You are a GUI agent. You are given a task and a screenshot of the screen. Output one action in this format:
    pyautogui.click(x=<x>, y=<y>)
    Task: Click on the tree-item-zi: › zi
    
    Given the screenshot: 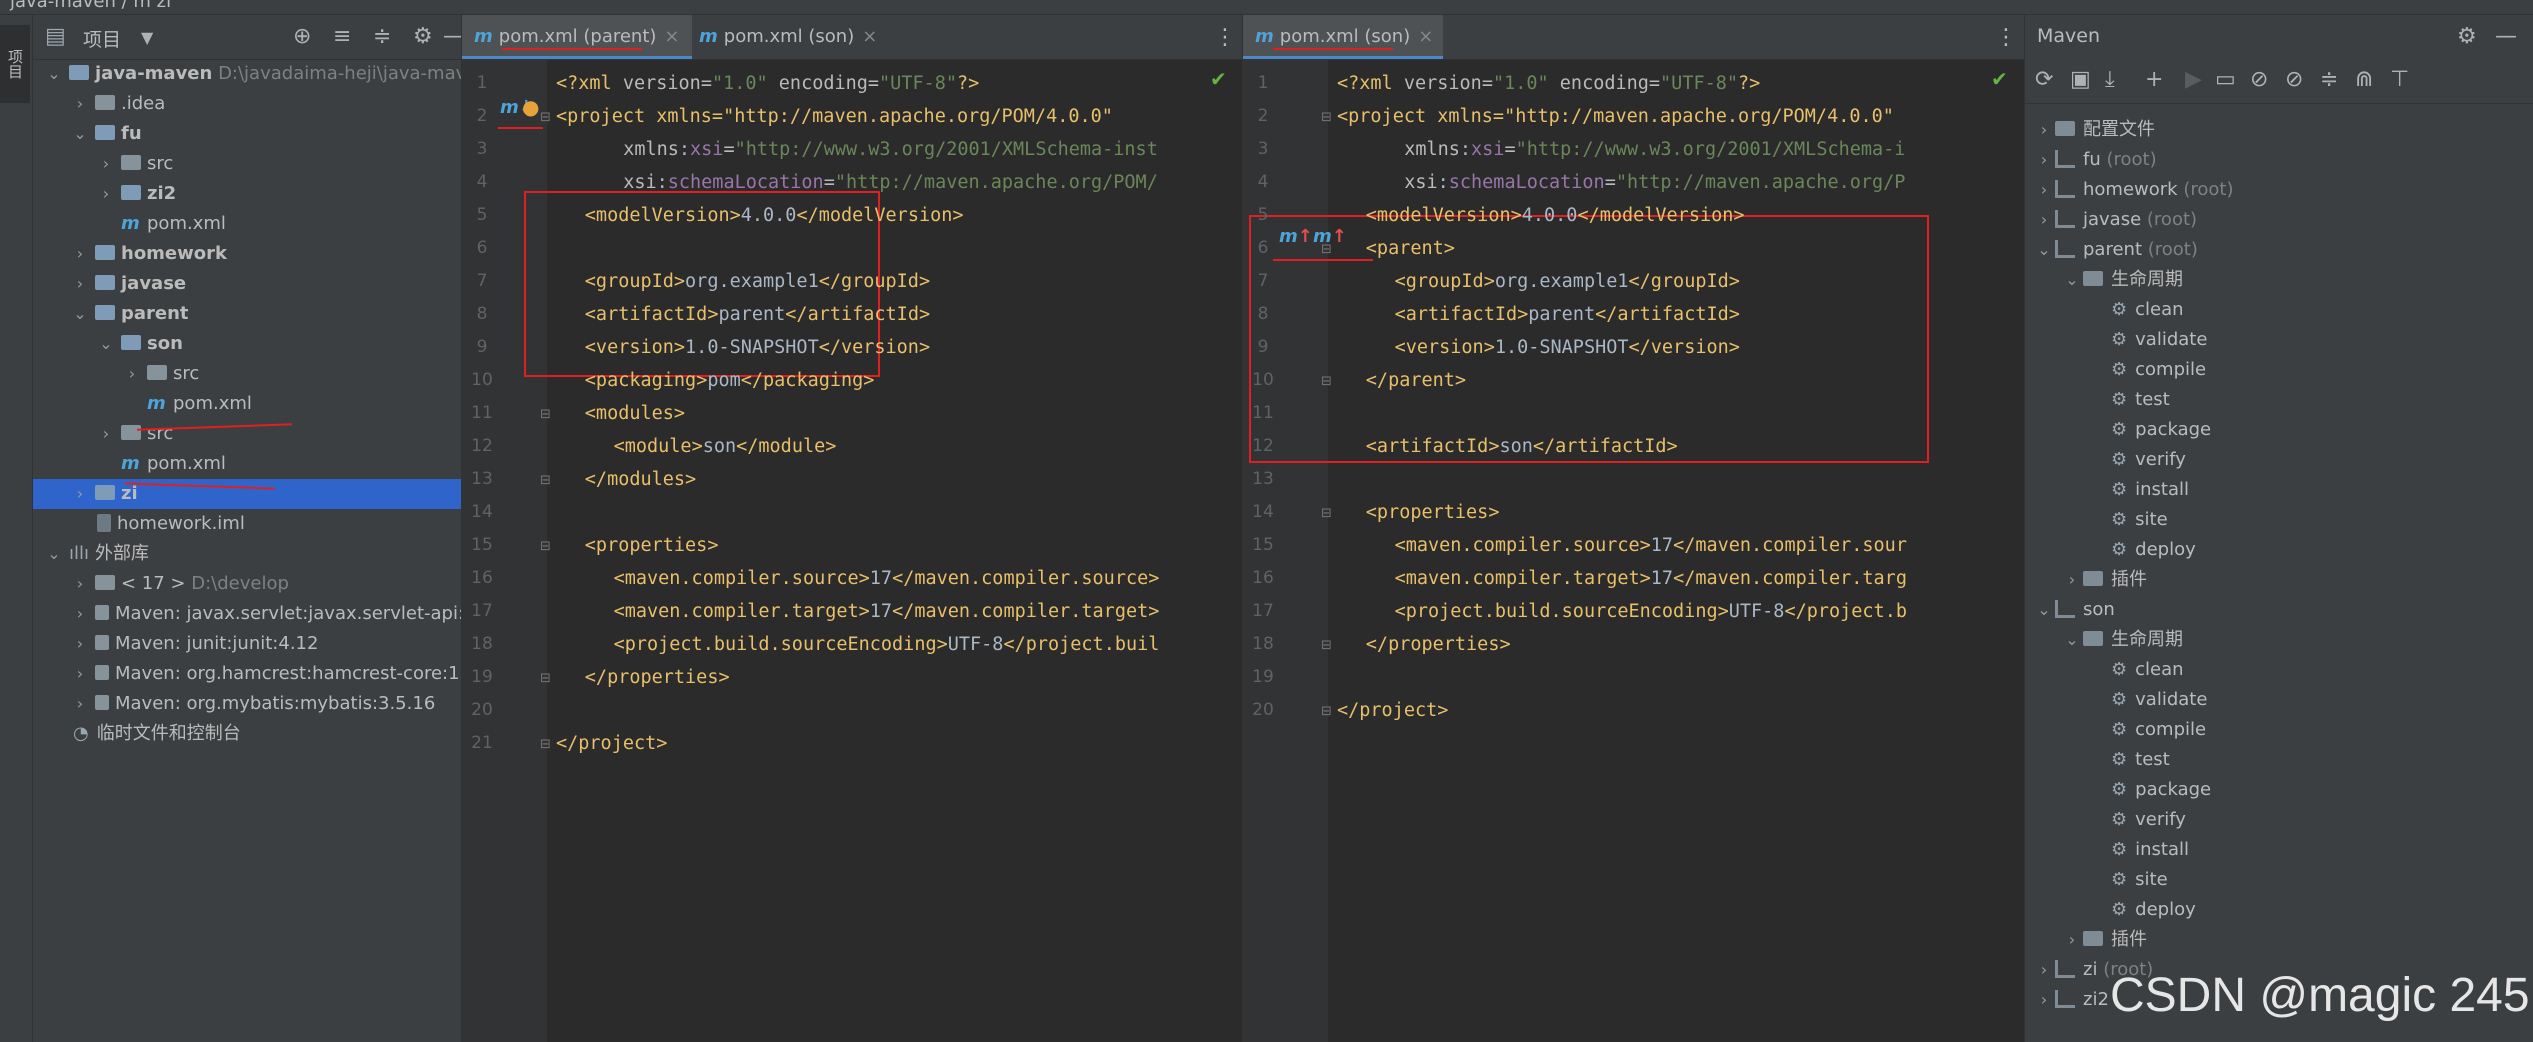 What is the action you would take?
    pyautogui.click(x=247, y=494)
    